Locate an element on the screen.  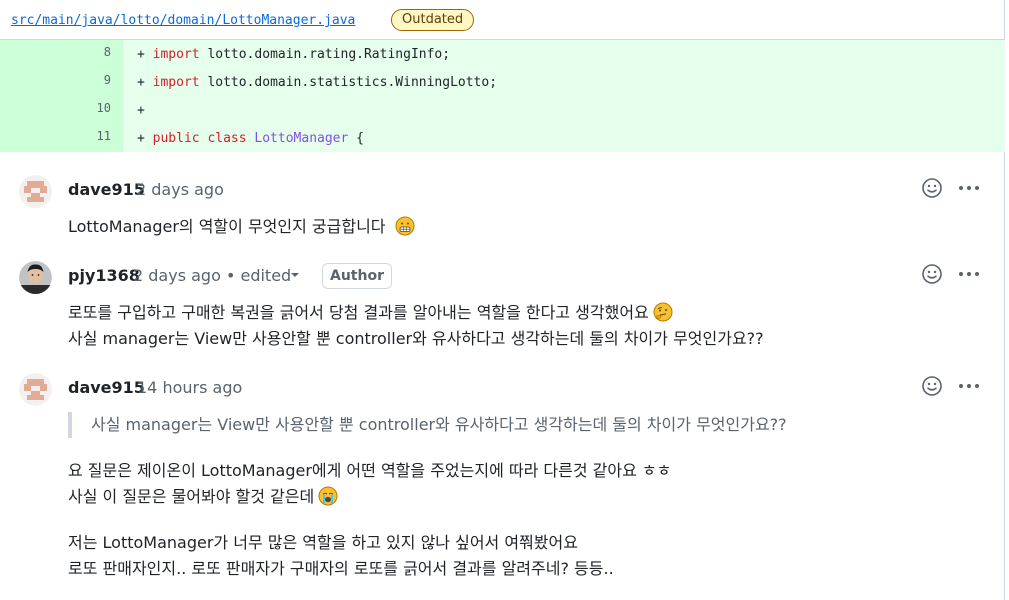
keyword: public class is located at coordinates (199, 138).